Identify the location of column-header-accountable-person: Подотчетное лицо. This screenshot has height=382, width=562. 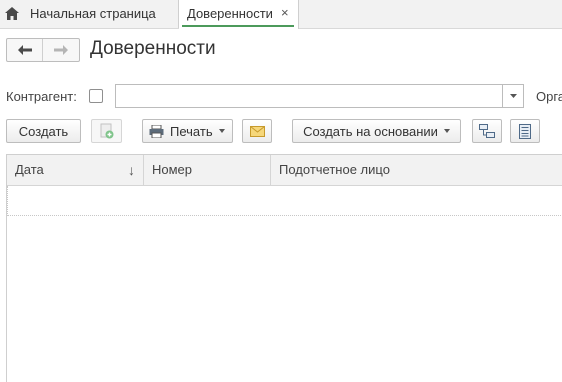
(416, 170).